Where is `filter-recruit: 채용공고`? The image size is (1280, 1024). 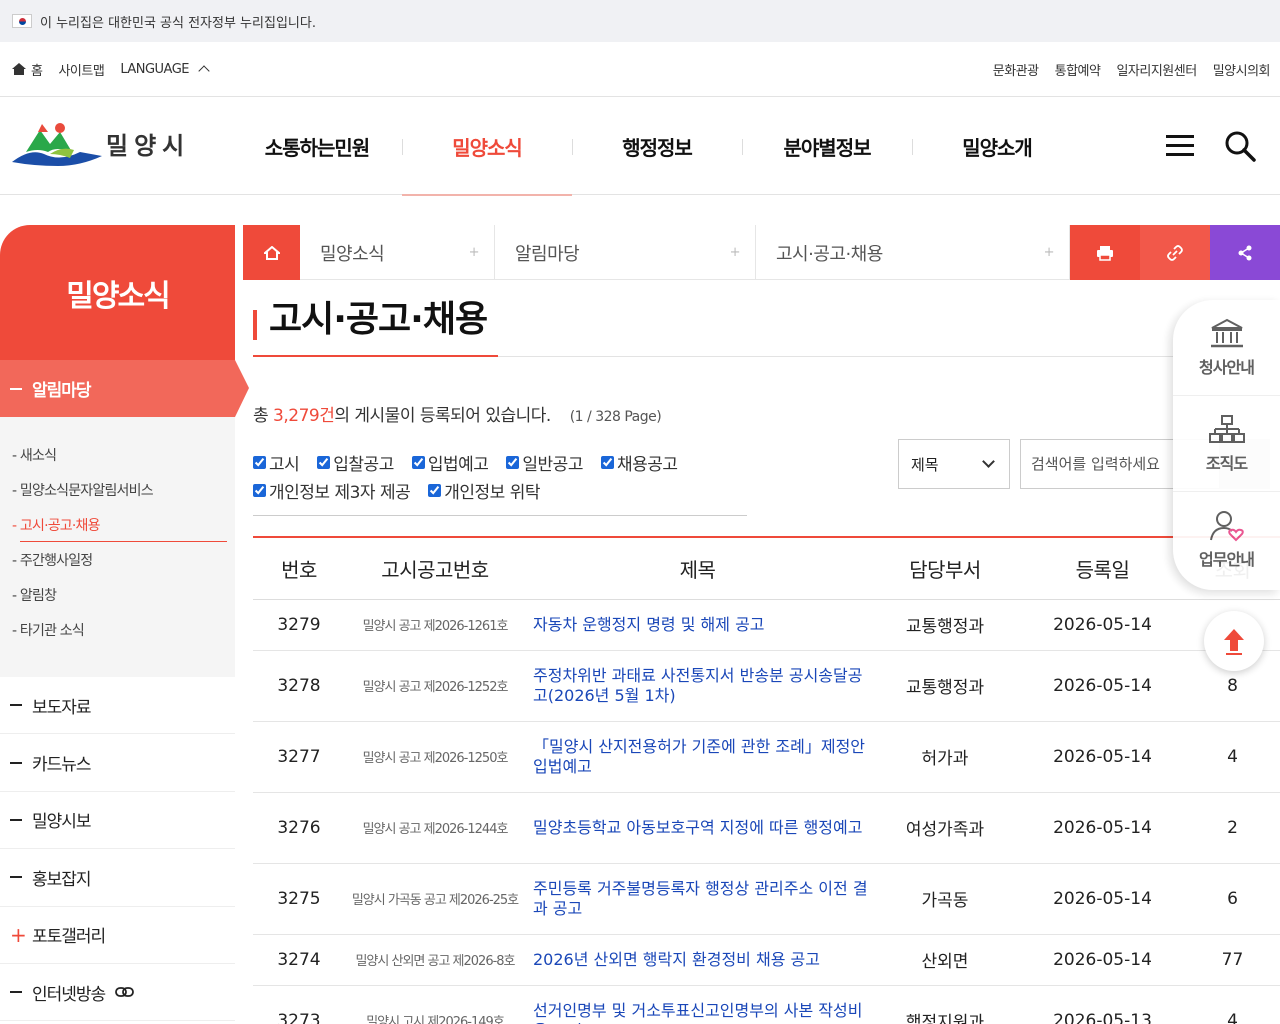
filter-recruit: 채용공고 is located at coordinates (639, 462).